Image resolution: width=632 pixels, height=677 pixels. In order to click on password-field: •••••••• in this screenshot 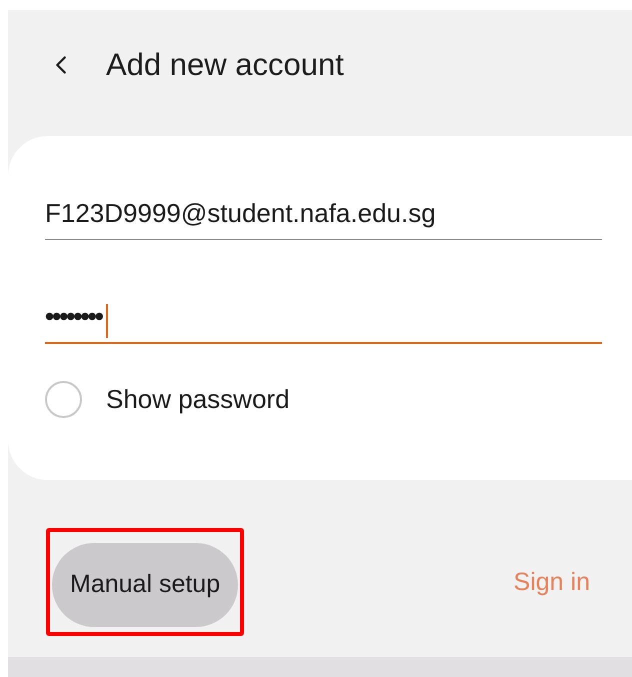, I will do `click(323, 319)`.